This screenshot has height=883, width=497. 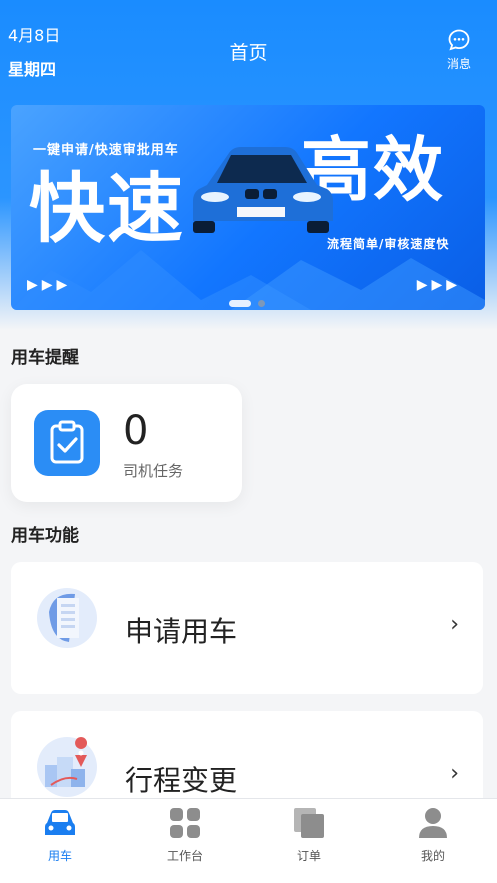 I want to click on chat-bubble-icon, so click(x=459, y=40).